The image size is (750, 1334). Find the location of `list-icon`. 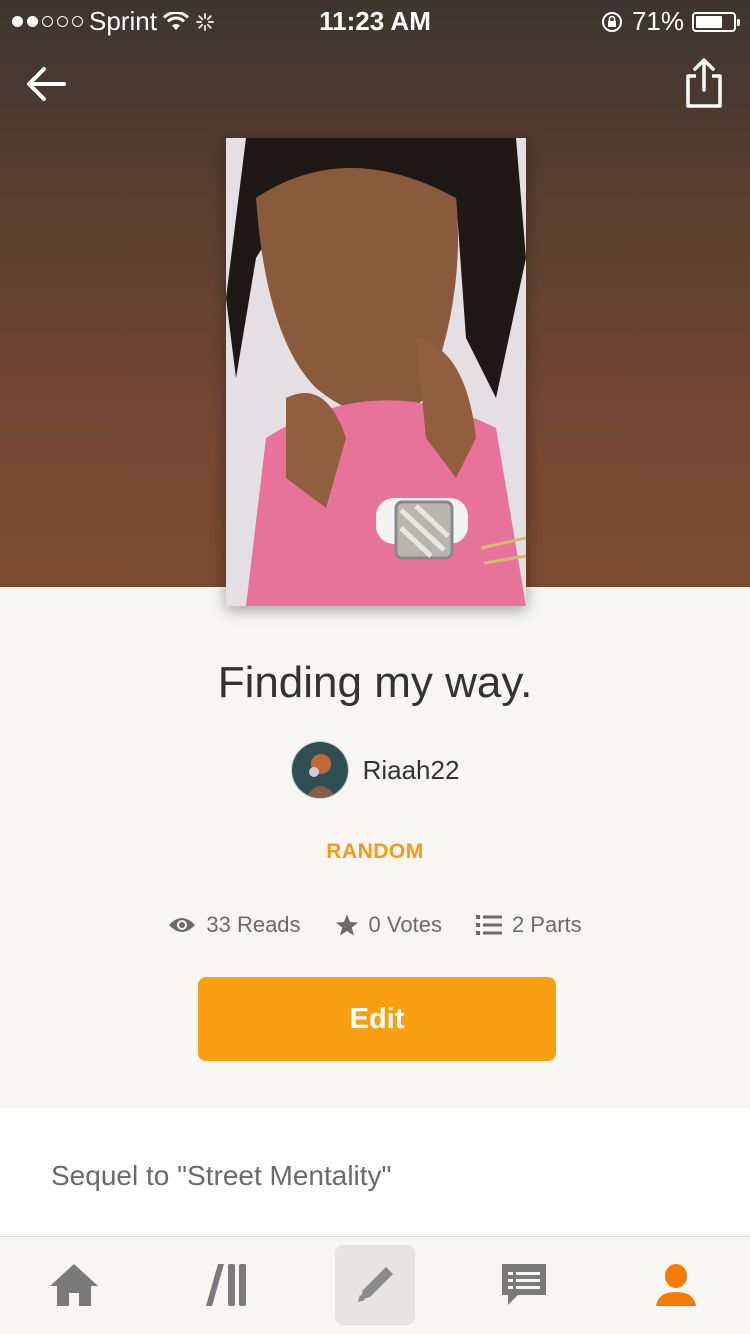

list-icon is located at coordinates (488, 925).